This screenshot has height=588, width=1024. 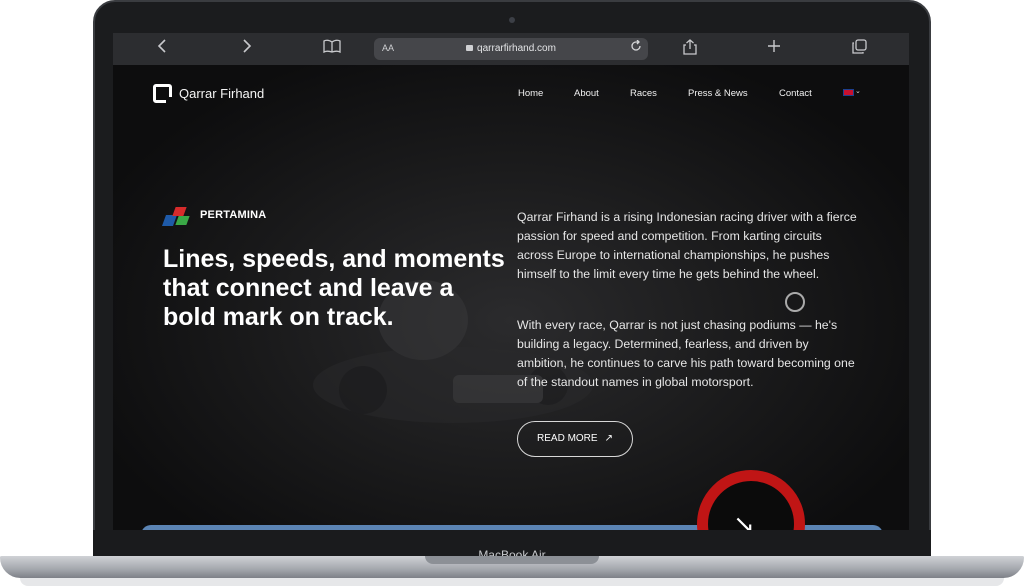 What do you see at coordinates (222, 93) in the screenshot?
I see `brand-name: Qarrar Firhand` at bounding box center [222, 93].